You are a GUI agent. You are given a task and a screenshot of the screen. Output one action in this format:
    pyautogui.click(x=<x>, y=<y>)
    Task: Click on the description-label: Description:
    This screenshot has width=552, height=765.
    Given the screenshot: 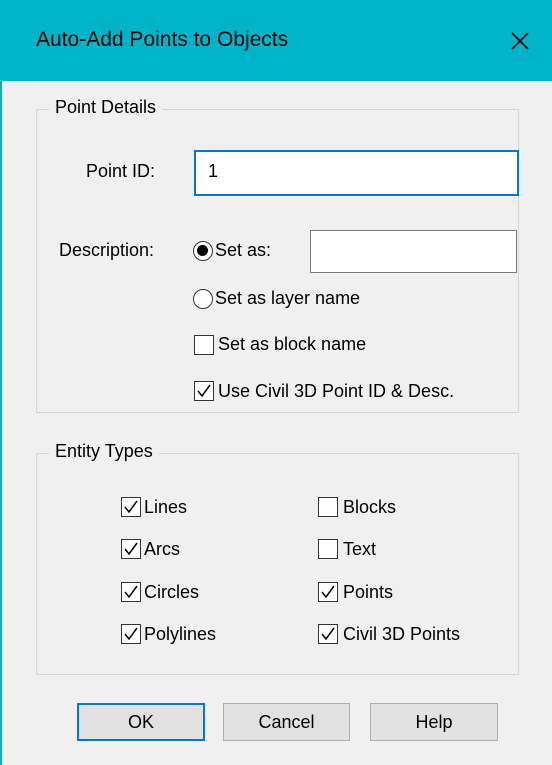 What is the action you would take?
    pyautogui.click(x=107, y=250)
    